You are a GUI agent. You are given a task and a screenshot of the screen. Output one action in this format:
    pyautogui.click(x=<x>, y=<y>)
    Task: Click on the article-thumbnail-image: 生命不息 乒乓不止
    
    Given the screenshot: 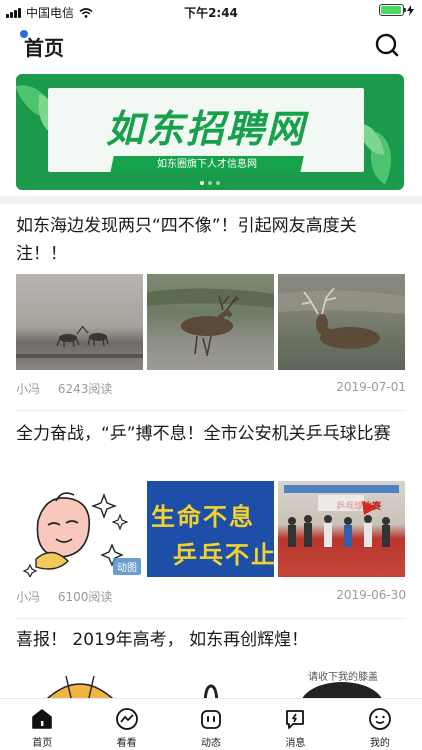 What is the action you would take?
    pyautogui.click(x=210, y=529)
    